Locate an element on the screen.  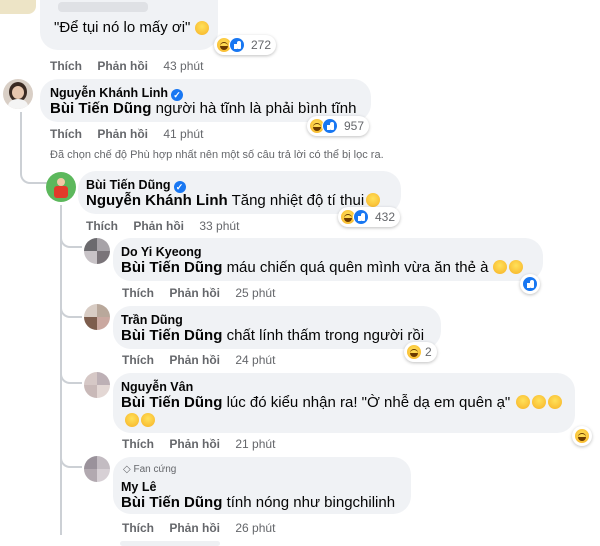
comment-author: Nguyễn Vân is located at coordinates (157, 387).